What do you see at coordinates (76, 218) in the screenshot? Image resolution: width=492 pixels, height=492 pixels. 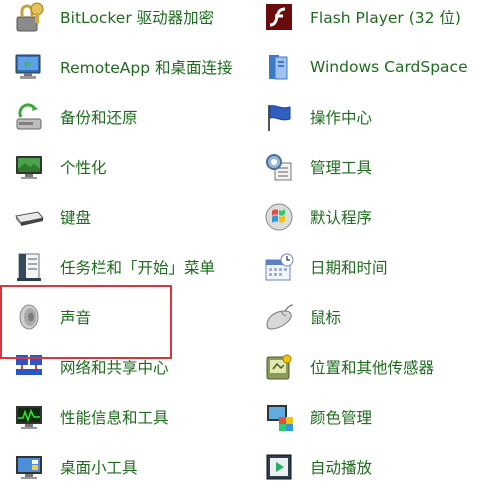 I see `item-label: 键盘` at bounding box center [76, 218].